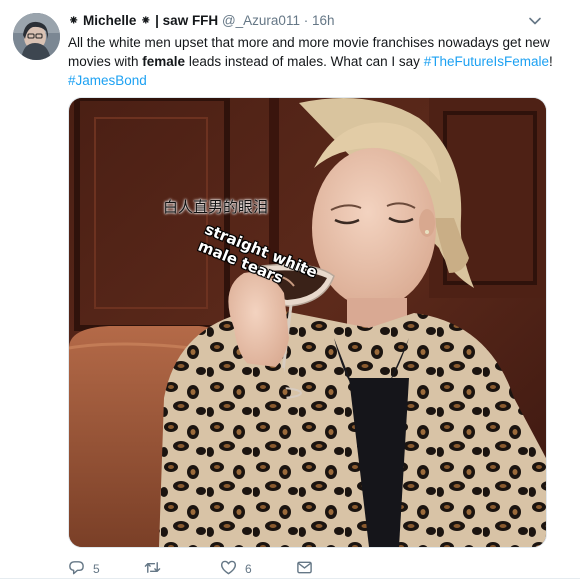 This screenshot has height=579, width=580. What do you see at coordinates (535, 21) in the screenshot?
I see `chevron-down-icon` at bounding box center [535, 21].